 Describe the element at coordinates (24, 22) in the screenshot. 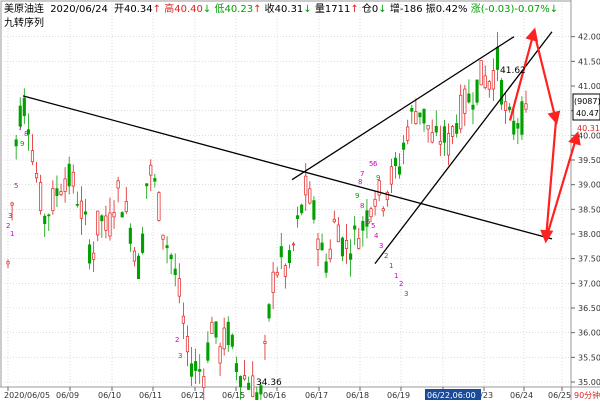

I see `indicator-name: 九转序列` at that location.